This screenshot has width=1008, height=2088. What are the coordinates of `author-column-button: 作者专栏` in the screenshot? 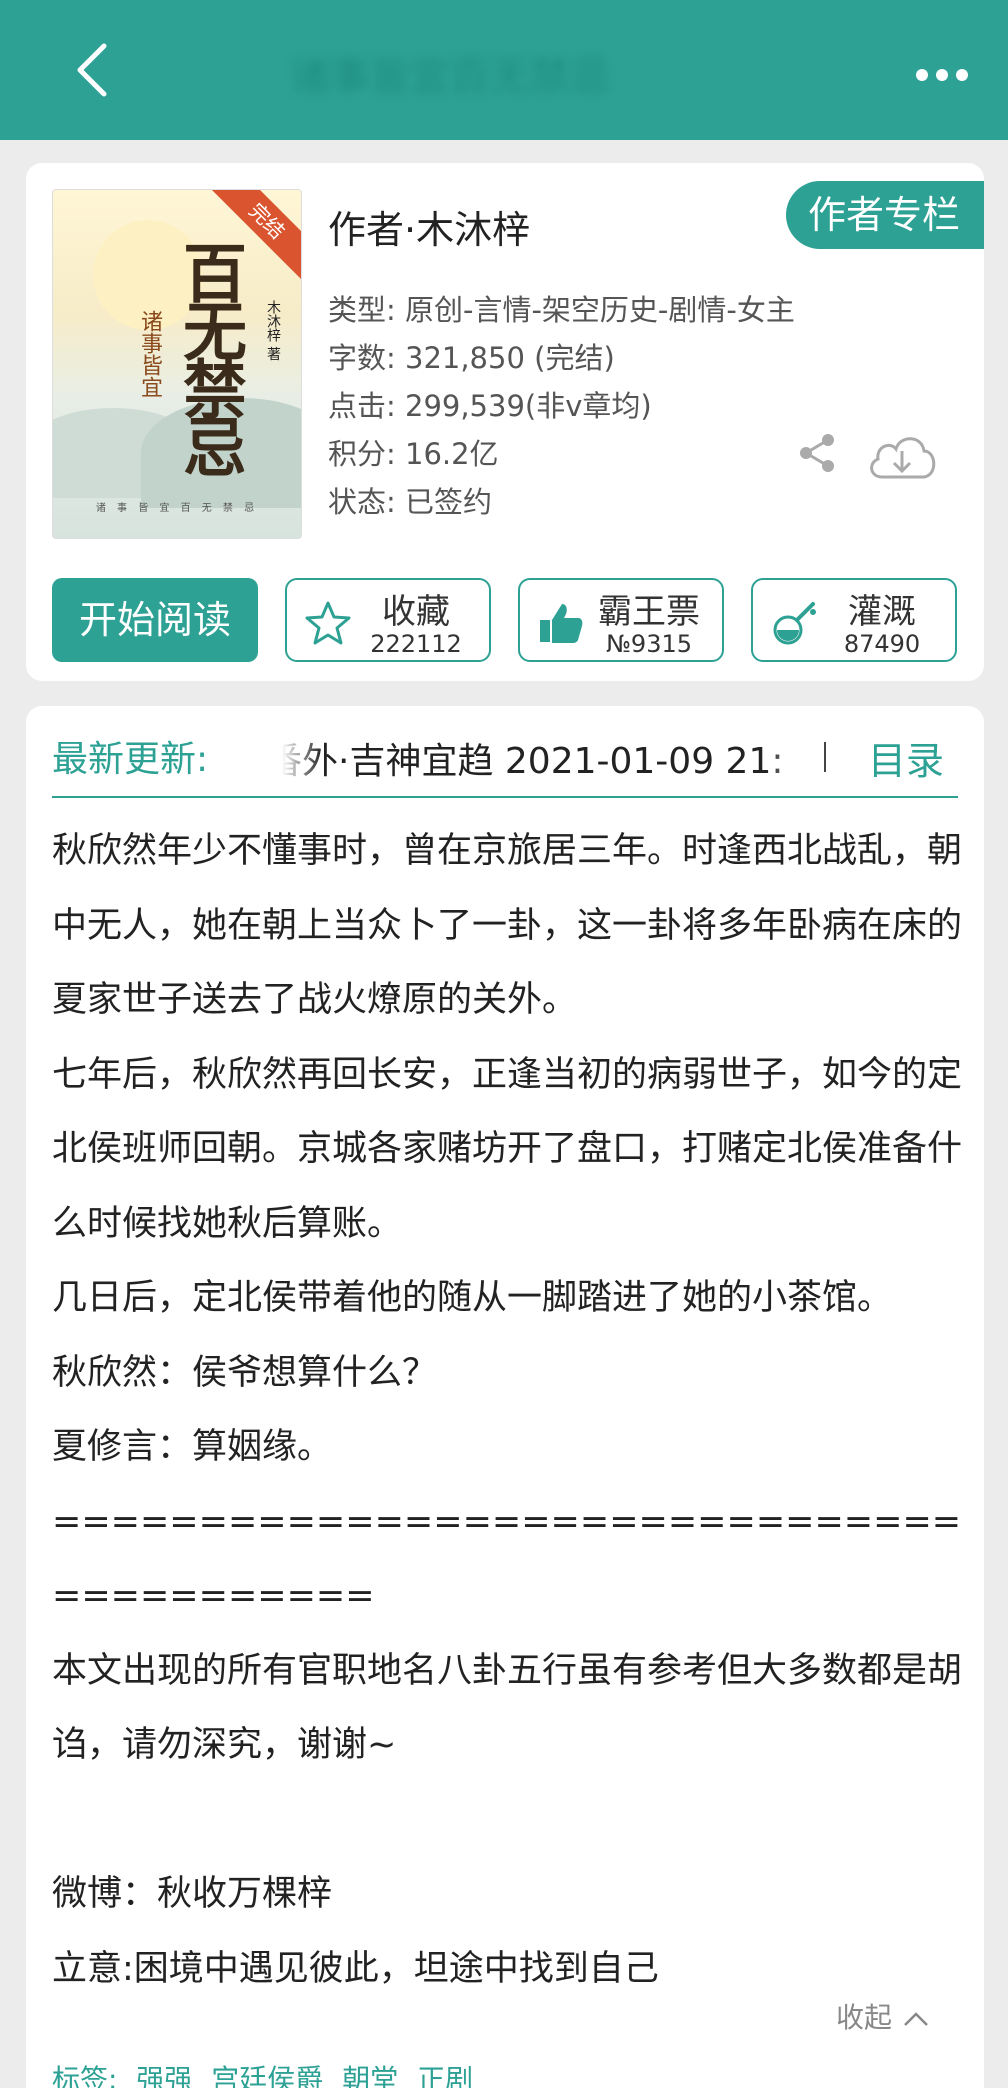 It's located at (885, 215).